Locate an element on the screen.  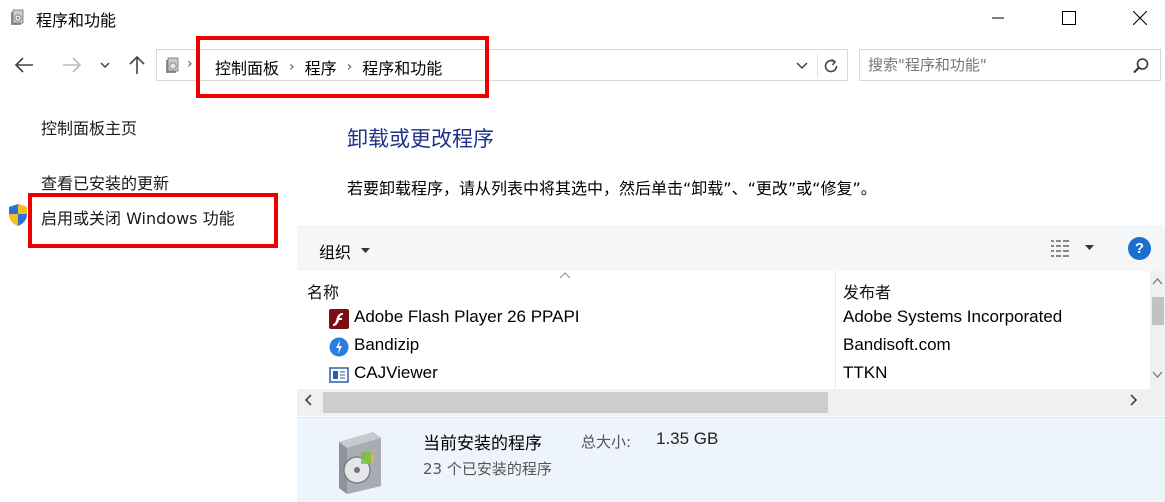
address-bar: › 控制面板 › 程序 › 程序和功能 is located at coordinates (502, 65).